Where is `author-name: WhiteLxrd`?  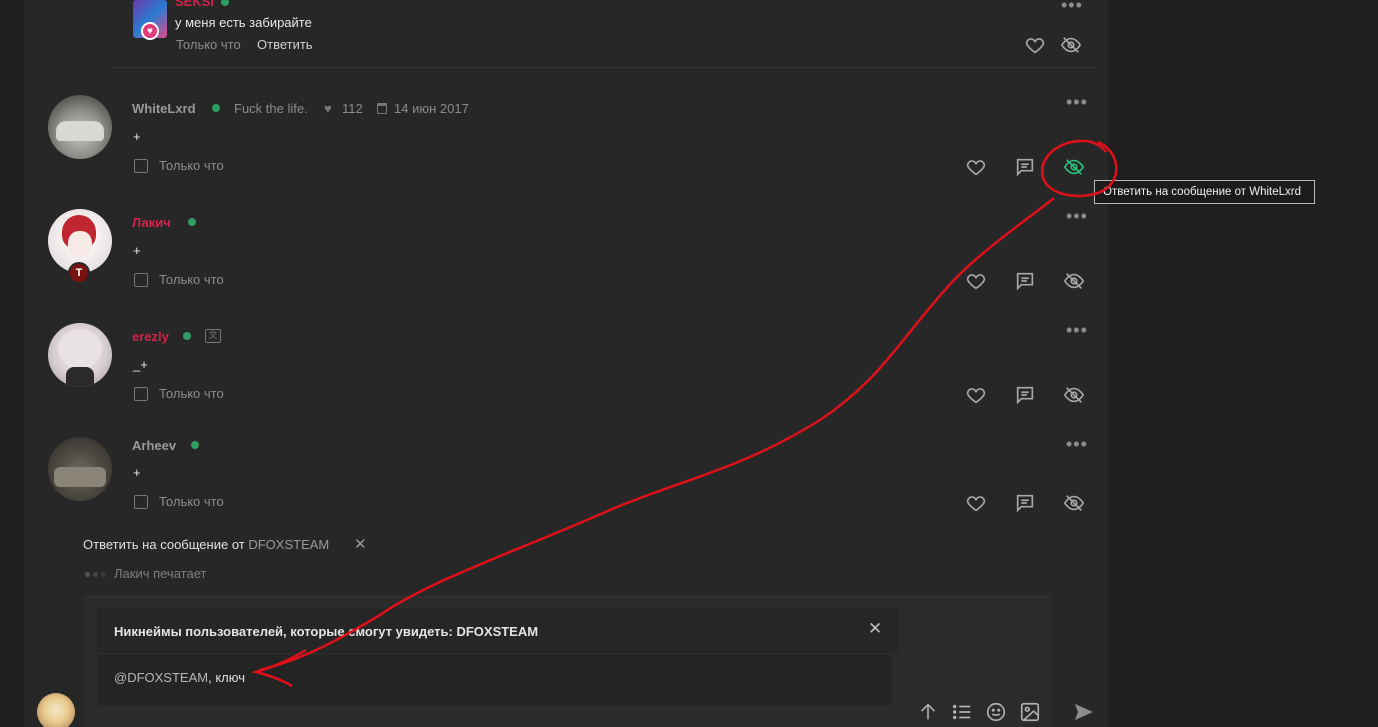 author-name: WhiteLxrd is located at coordinates (164, 108).